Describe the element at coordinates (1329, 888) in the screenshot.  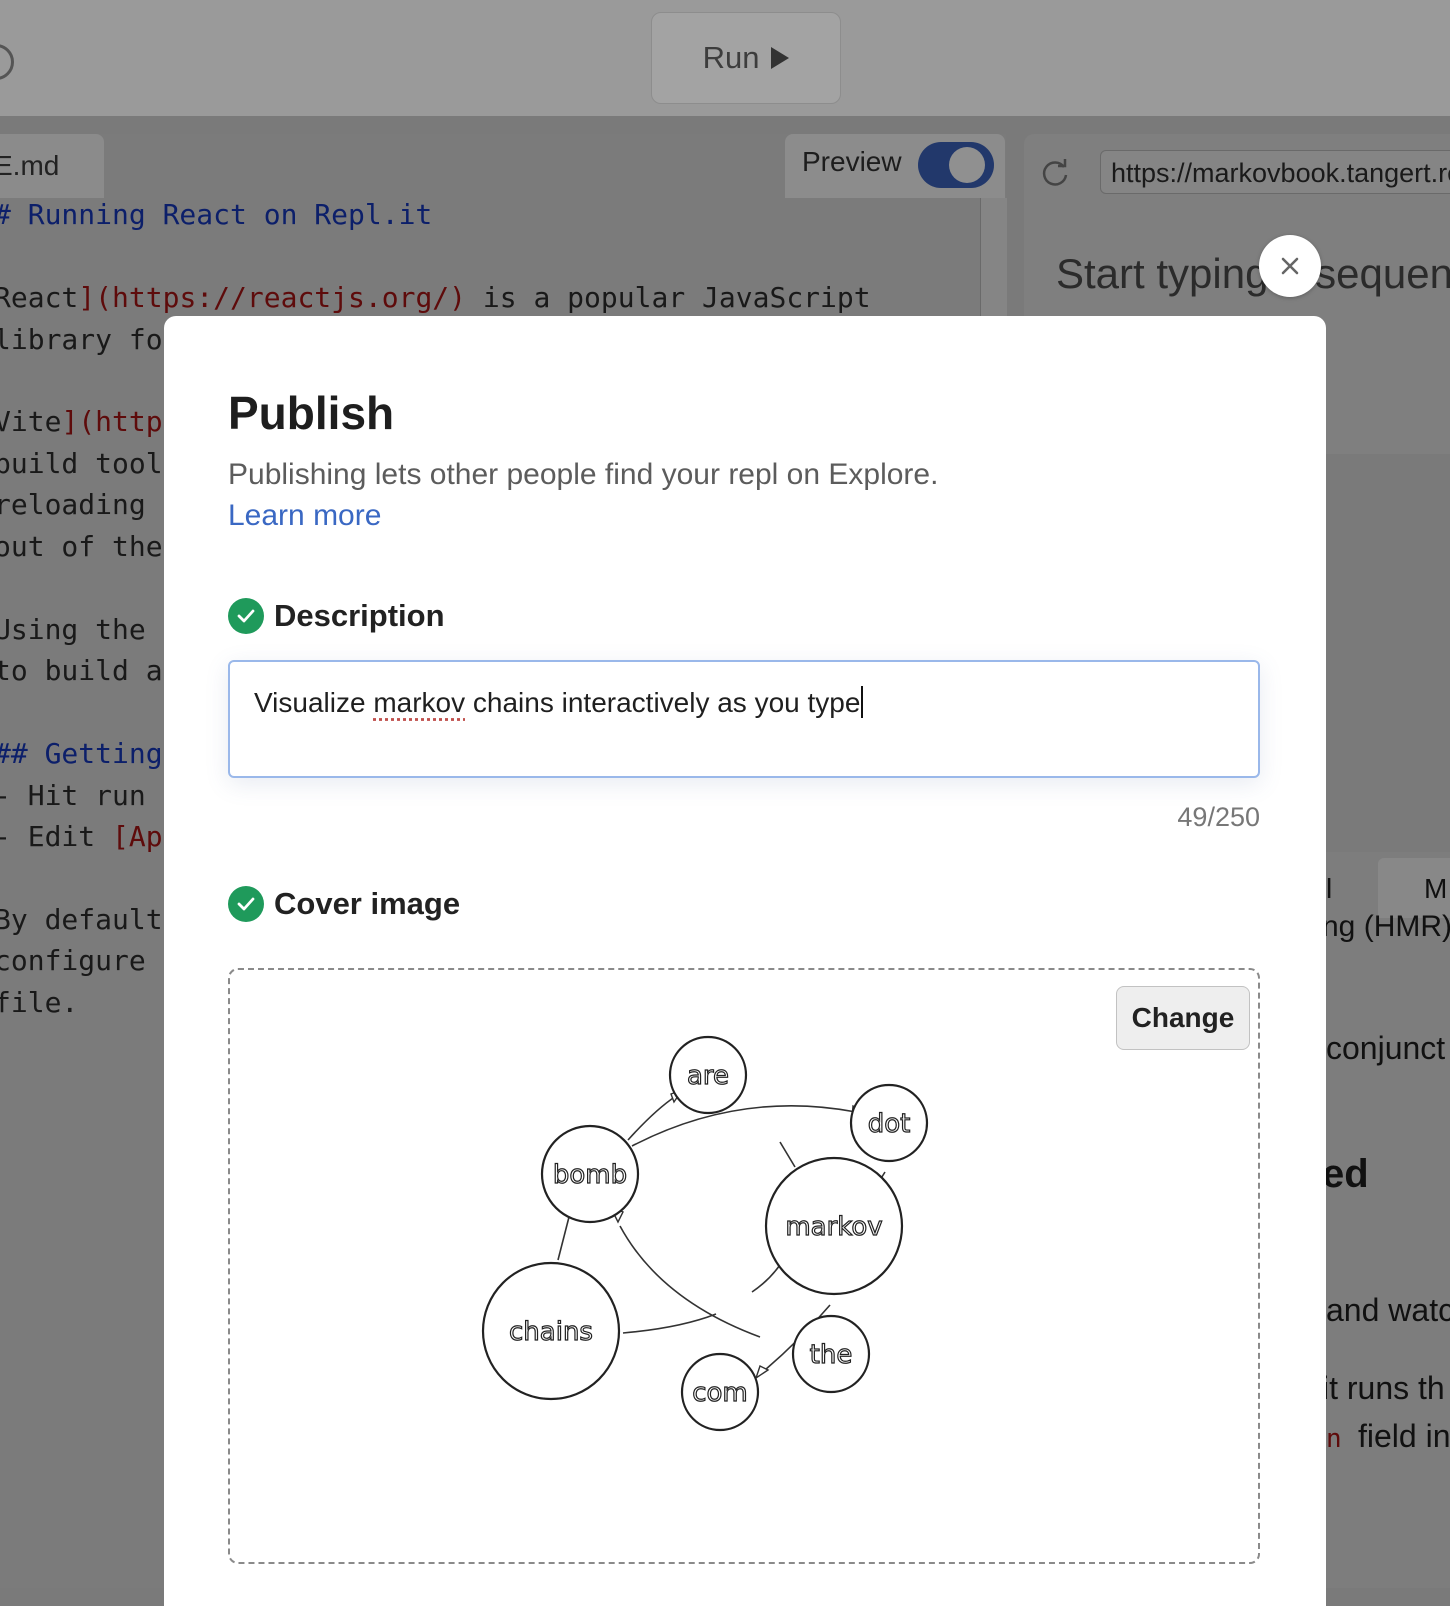
I see `docs-tab-label: l` at that location.